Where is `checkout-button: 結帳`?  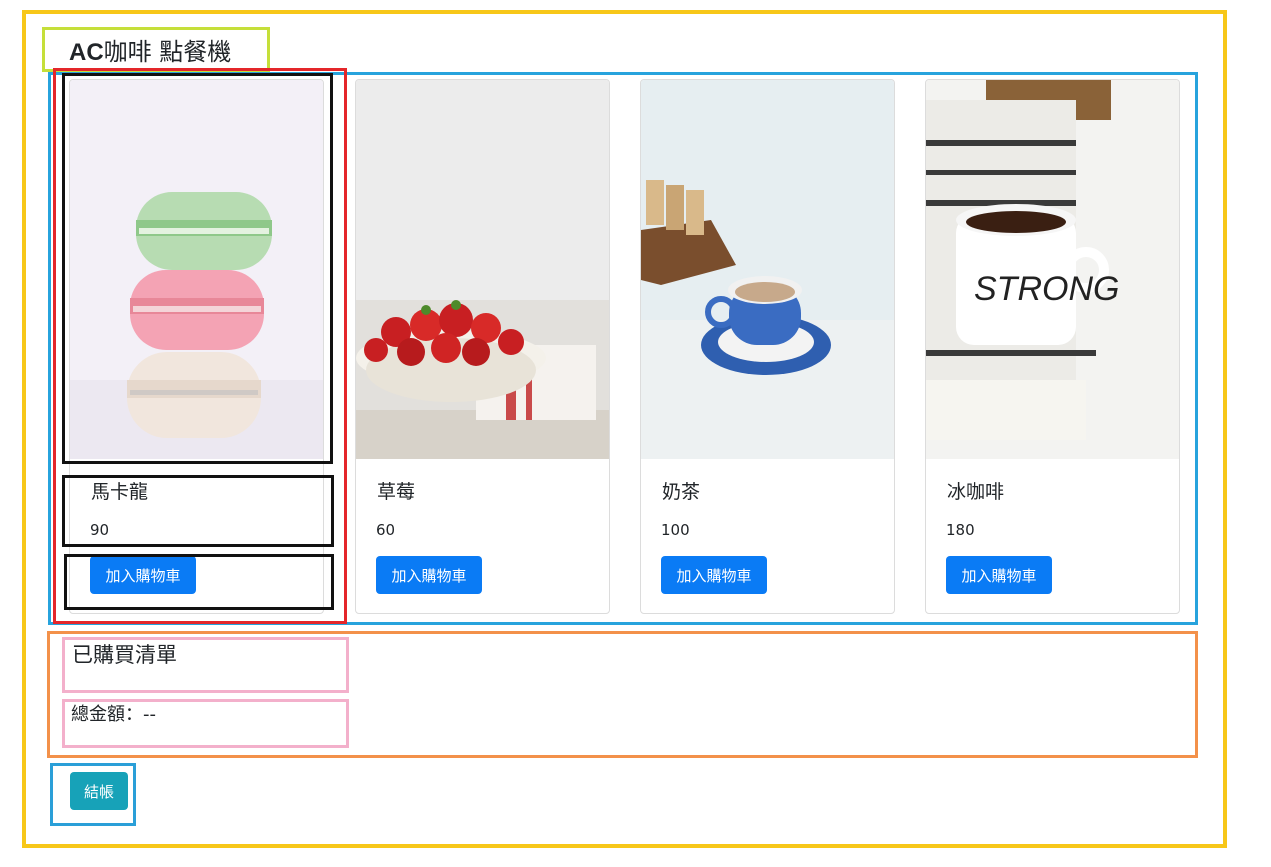 checkout-button: 結帳 is located at coordinates (99, 791).